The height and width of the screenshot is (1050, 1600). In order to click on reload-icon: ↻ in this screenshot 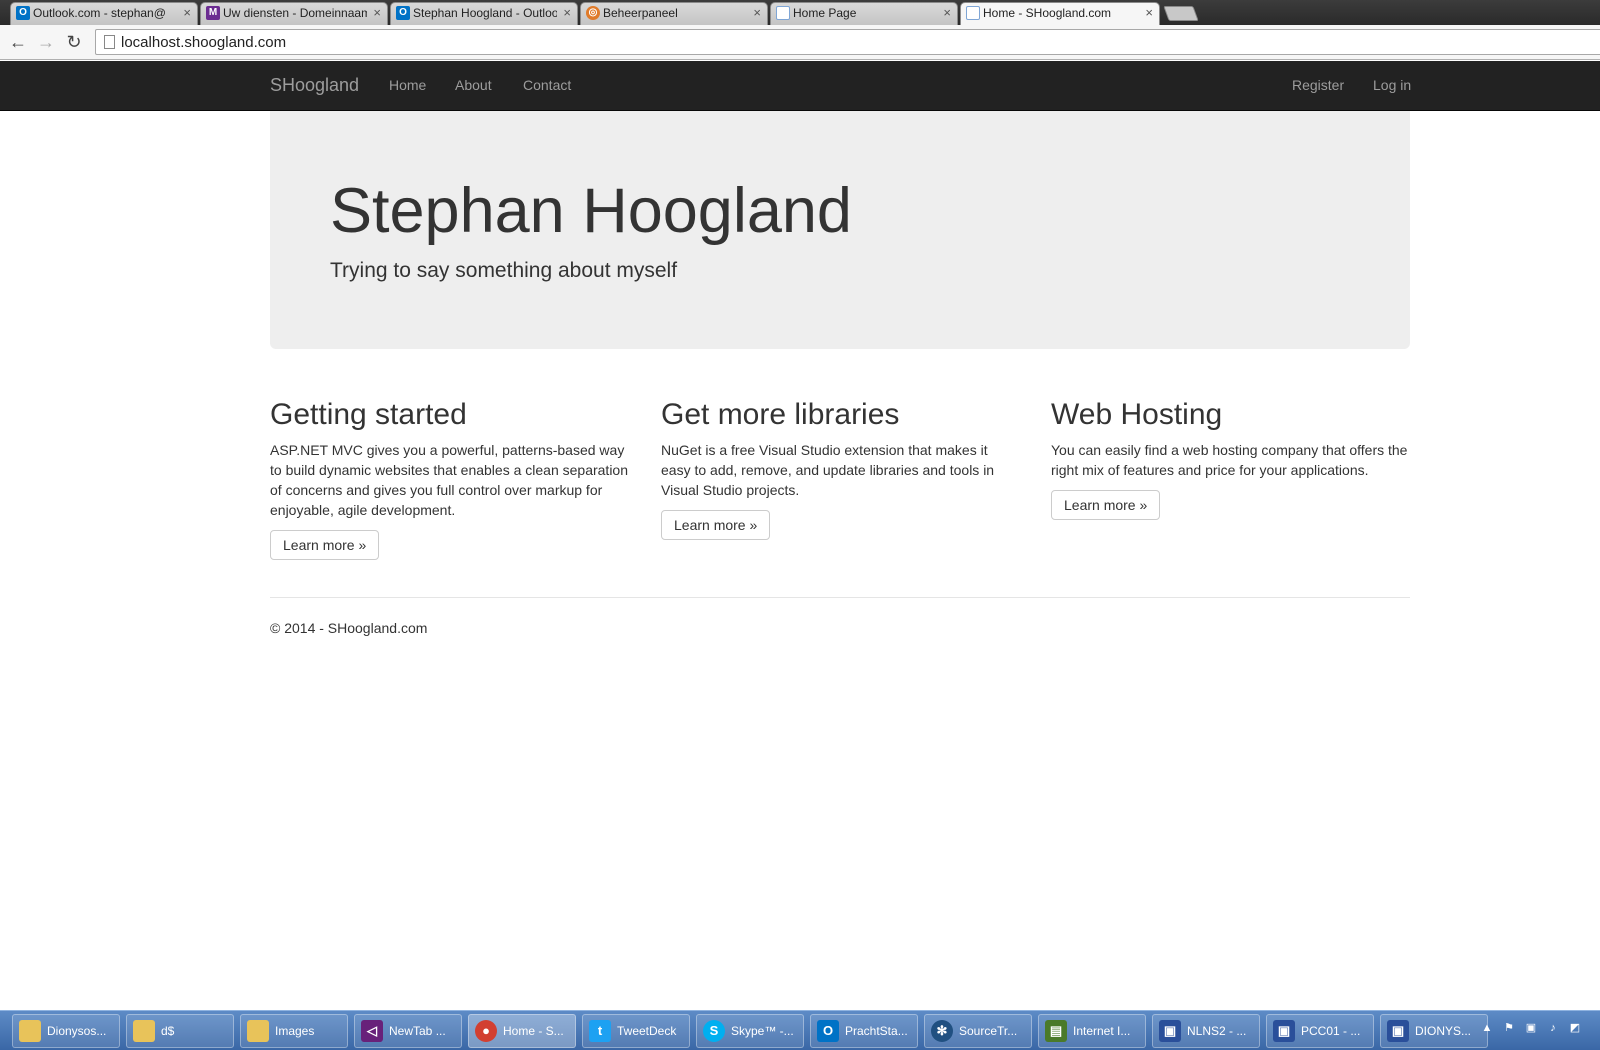, I will do `click(74, 42)`.